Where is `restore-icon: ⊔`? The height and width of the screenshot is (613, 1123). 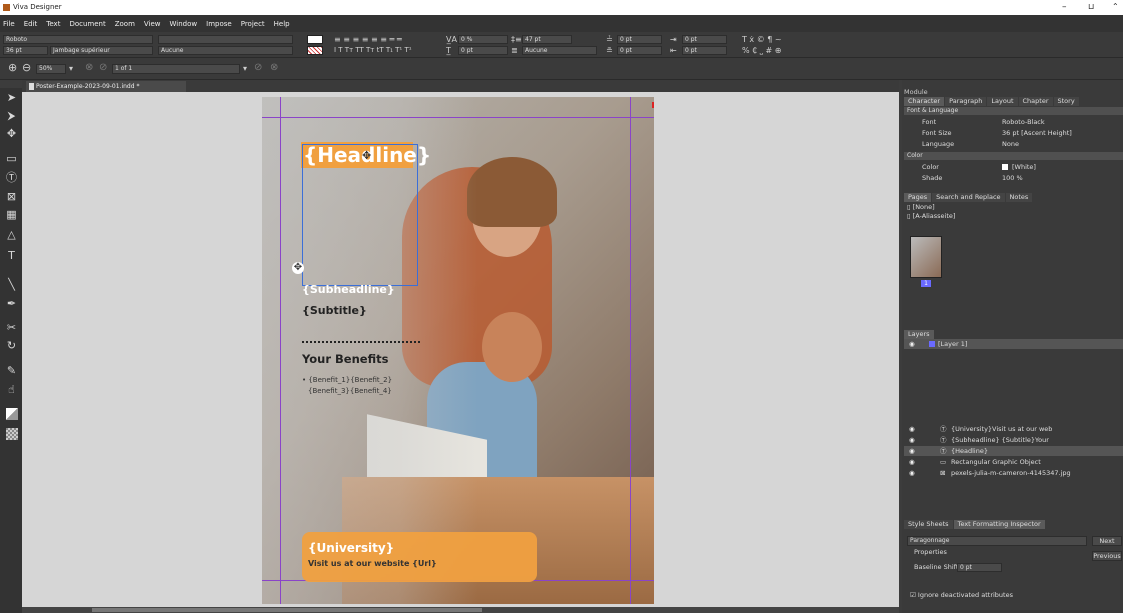
restore-icon: ⊔ is located at coordinates (1091, 6).